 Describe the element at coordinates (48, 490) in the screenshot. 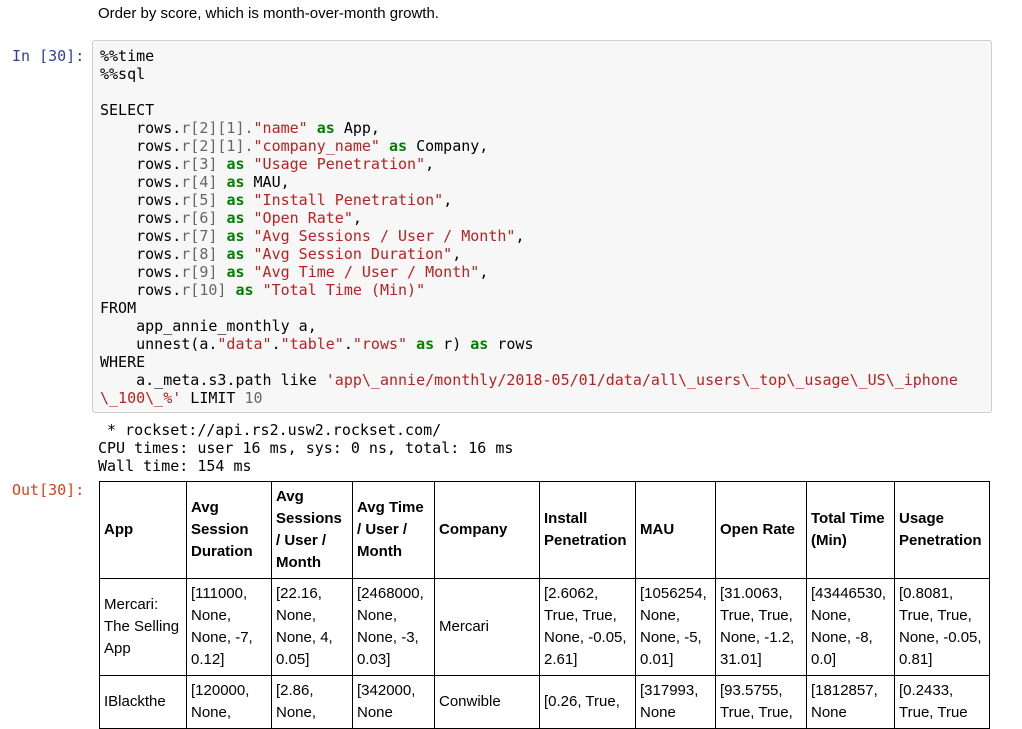

I see `output-prompt: Out[30]:` at that location.